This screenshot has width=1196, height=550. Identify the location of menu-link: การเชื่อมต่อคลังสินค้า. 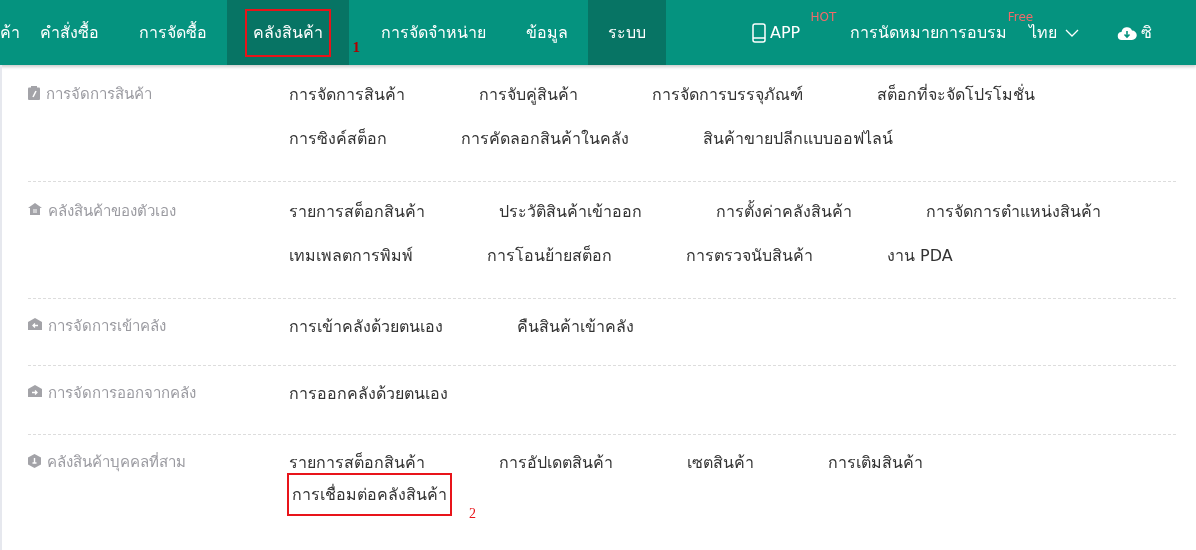
(369, 494).